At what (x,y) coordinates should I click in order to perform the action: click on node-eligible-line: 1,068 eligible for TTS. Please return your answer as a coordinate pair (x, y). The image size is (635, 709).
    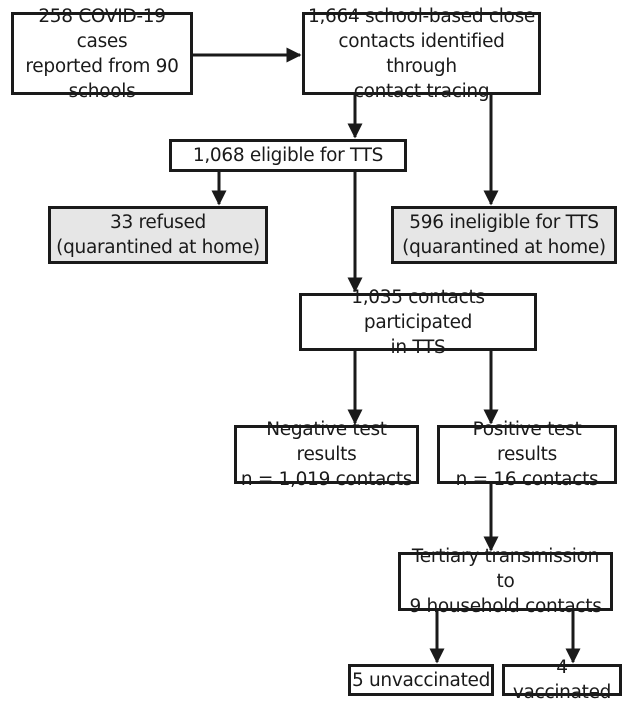
    Looking at the image, I should click on (288, 155).